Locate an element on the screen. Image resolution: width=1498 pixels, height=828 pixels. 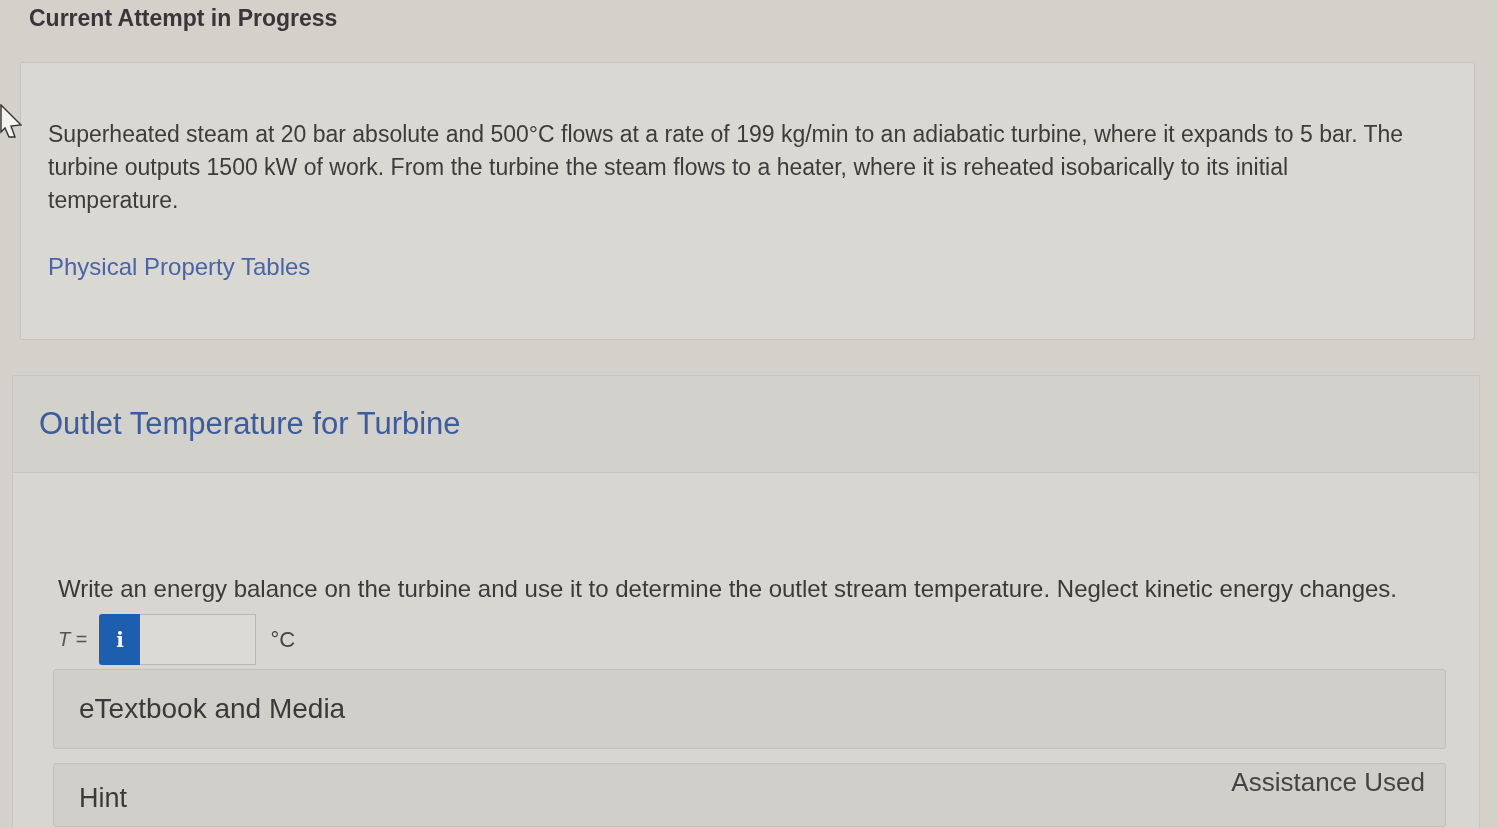
resource-toggle: Hint Assistance Used is located at coordinates (749, 795).